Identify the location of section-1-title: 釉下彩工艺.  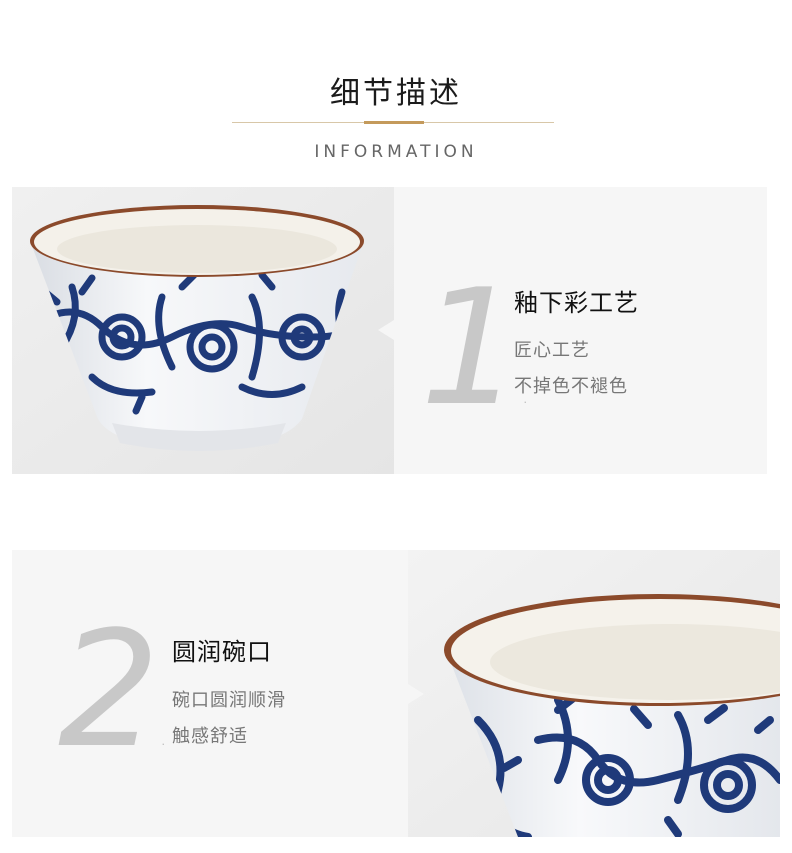
(576, 303).